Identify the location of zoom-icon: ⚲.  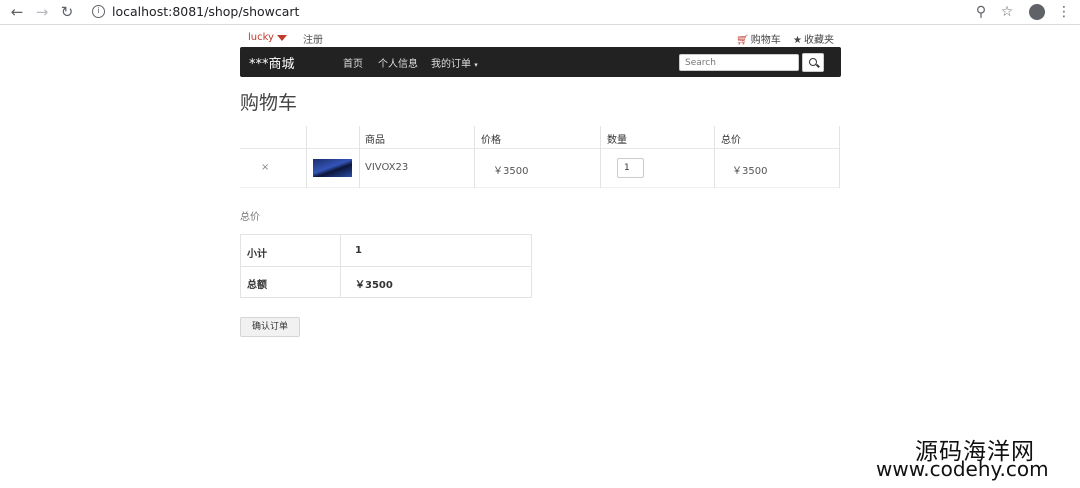
(981, 12).